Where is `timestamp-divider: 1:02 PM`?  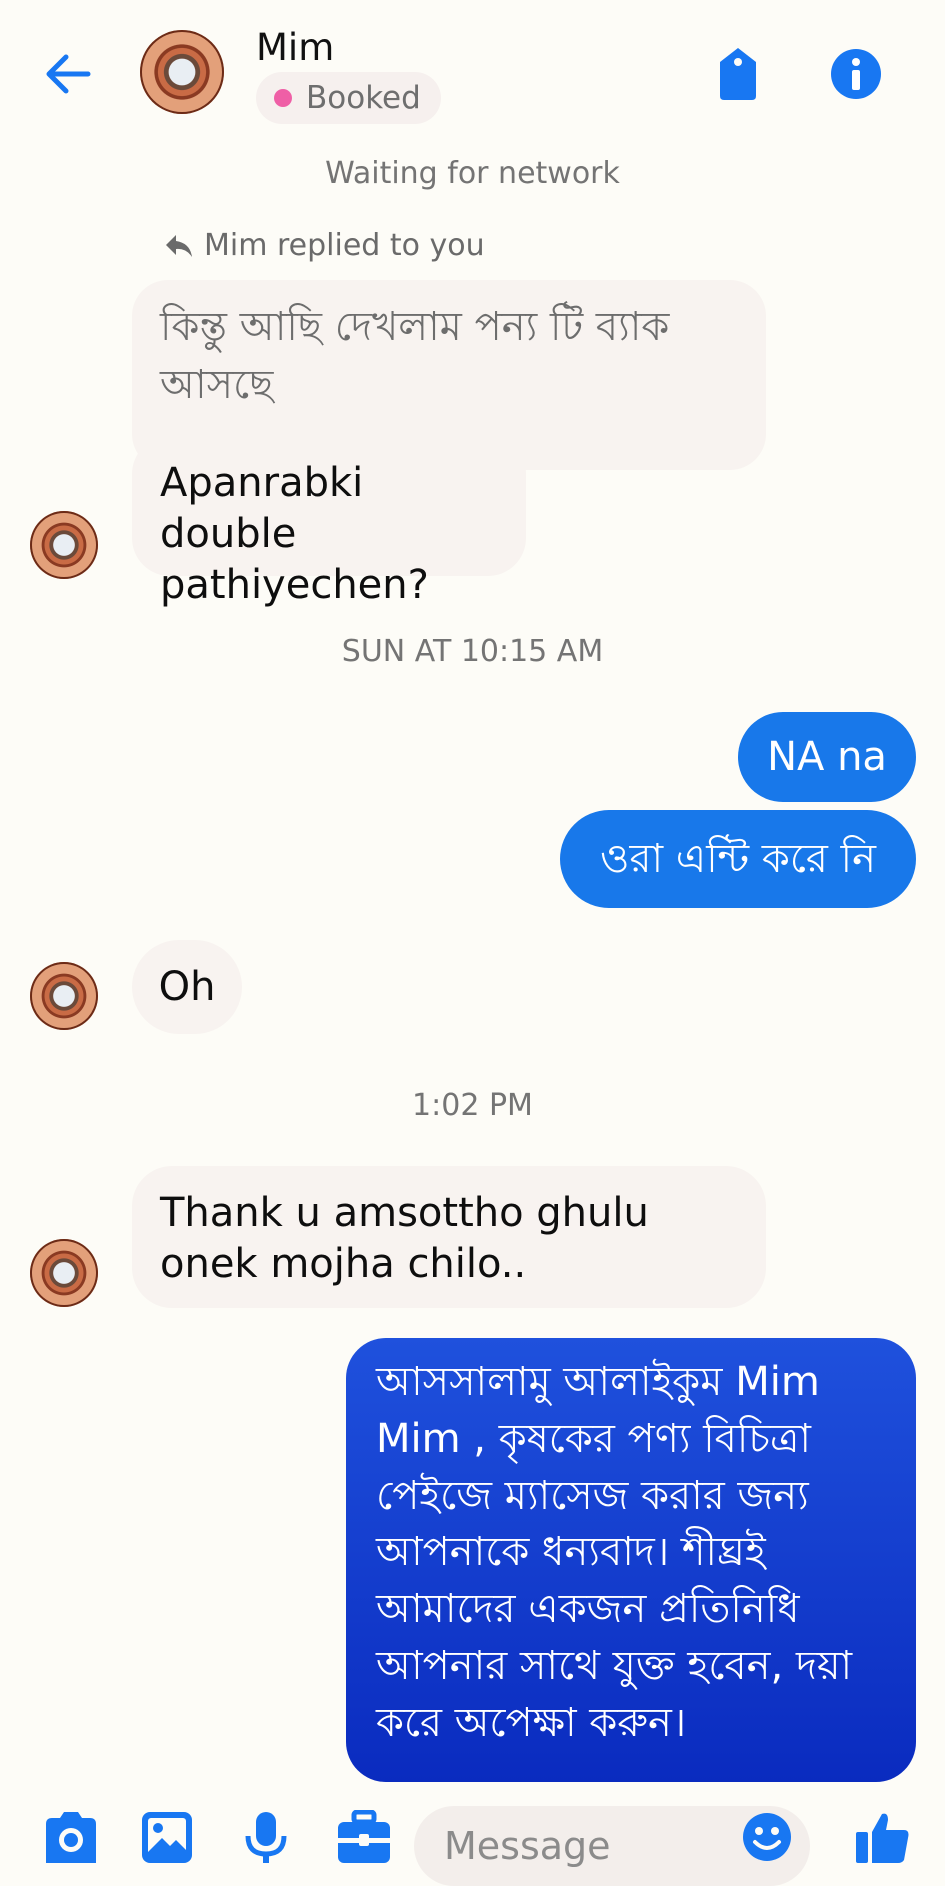 timestamp-divider: 1:02 PM is located at coordinates (472, 1105).